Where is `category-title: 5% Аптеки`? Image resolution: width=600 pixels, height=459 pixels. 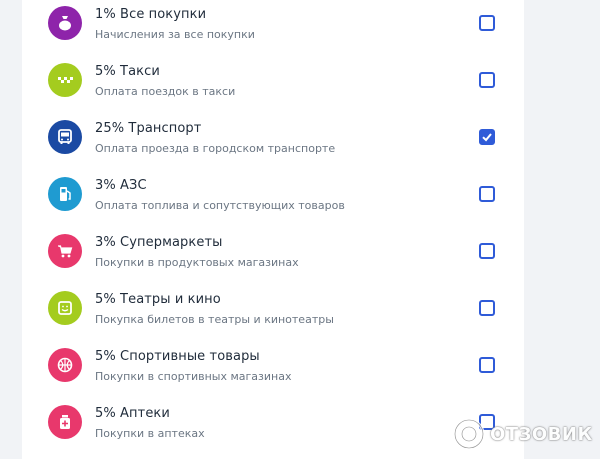 category-title: 5% Аптеки is located at coordinates (132, 413).